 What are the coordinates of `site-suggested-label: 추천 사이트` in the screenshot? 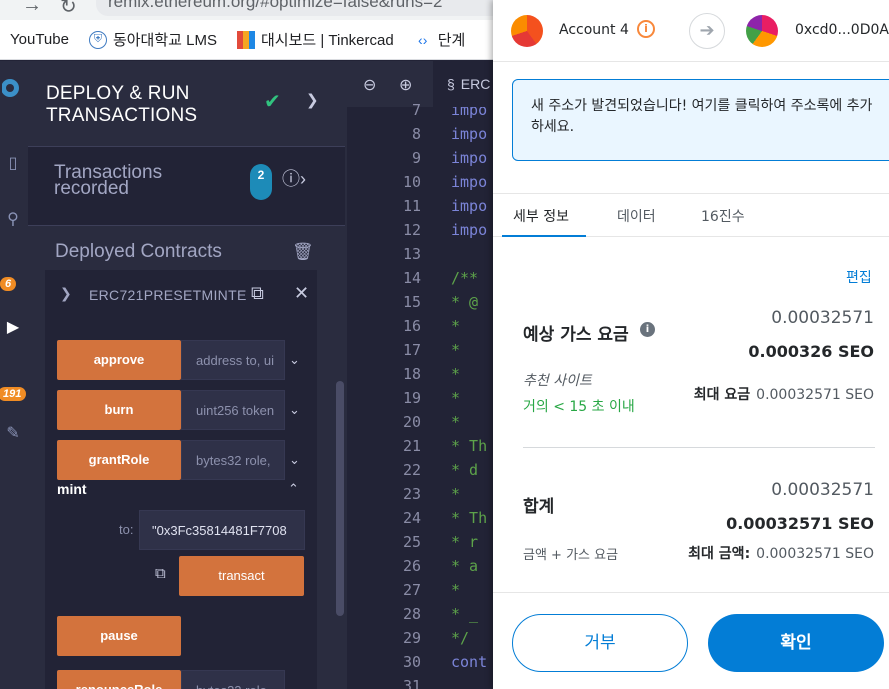 It's located at (557, 381).